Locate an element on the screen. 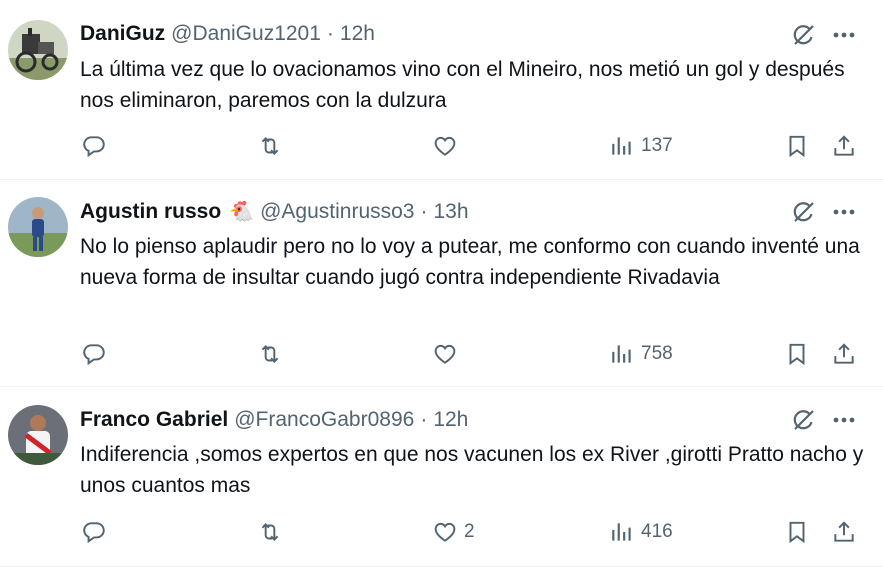 The image size is (883, 567). views-button: 758 is located at coordinates (641, 354).